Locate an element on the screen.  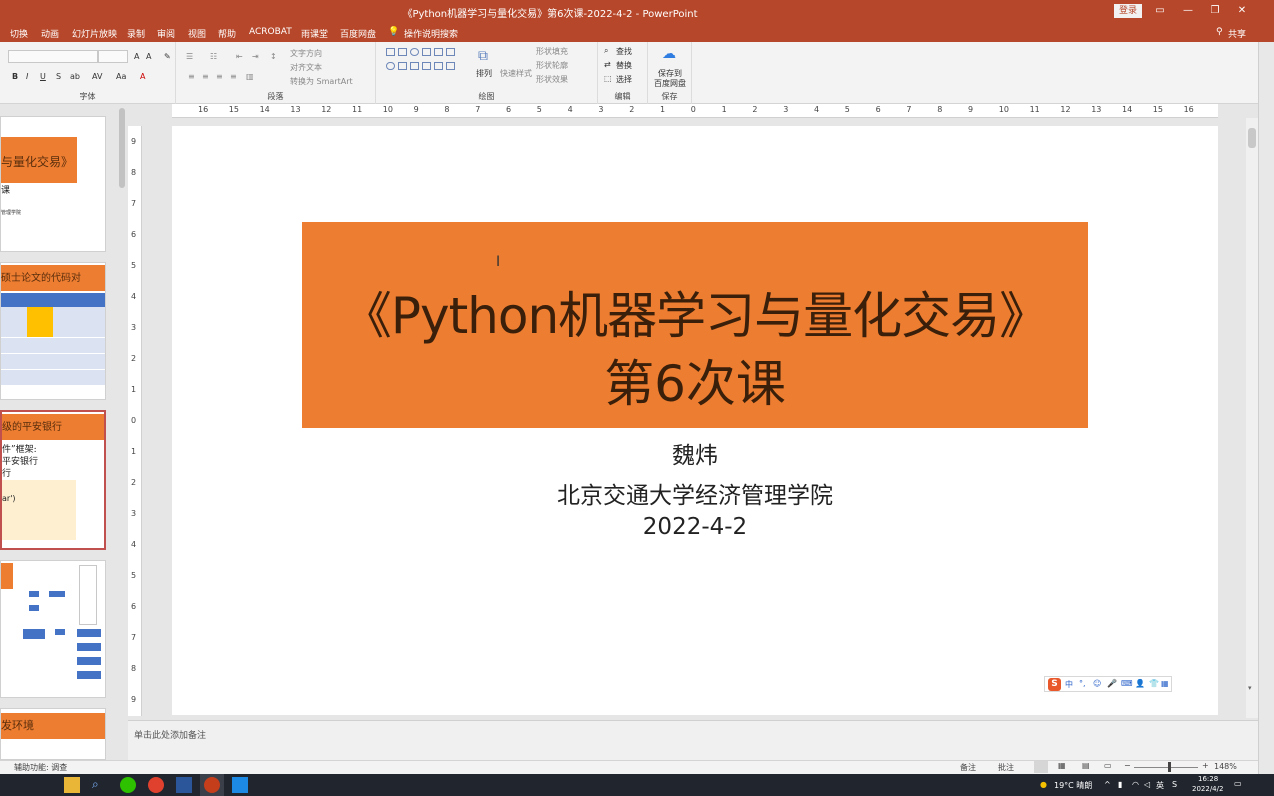
share-icon: ⚲ is located at coordinates (1219, 32).